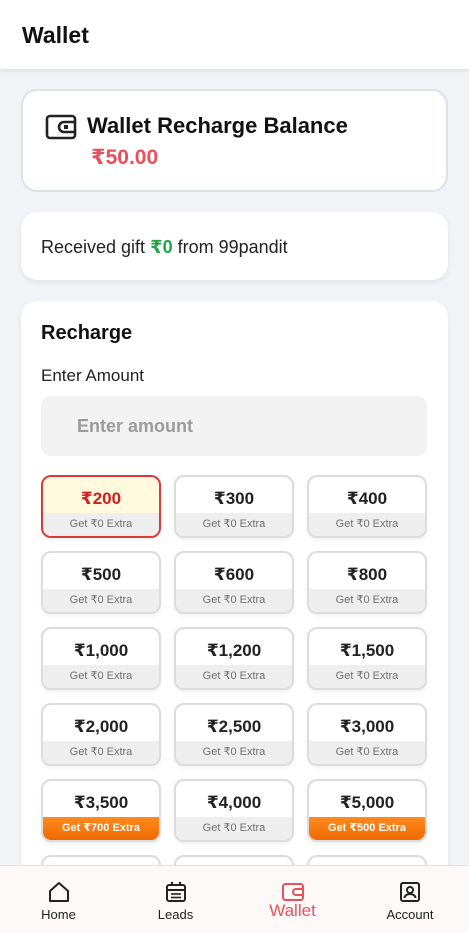 The width and height of the screenshot is (469, 933). Describe the element at coordinates (367, 650) in the screenshot. I see `recharge-option-amount: ₹1,500` at that location.